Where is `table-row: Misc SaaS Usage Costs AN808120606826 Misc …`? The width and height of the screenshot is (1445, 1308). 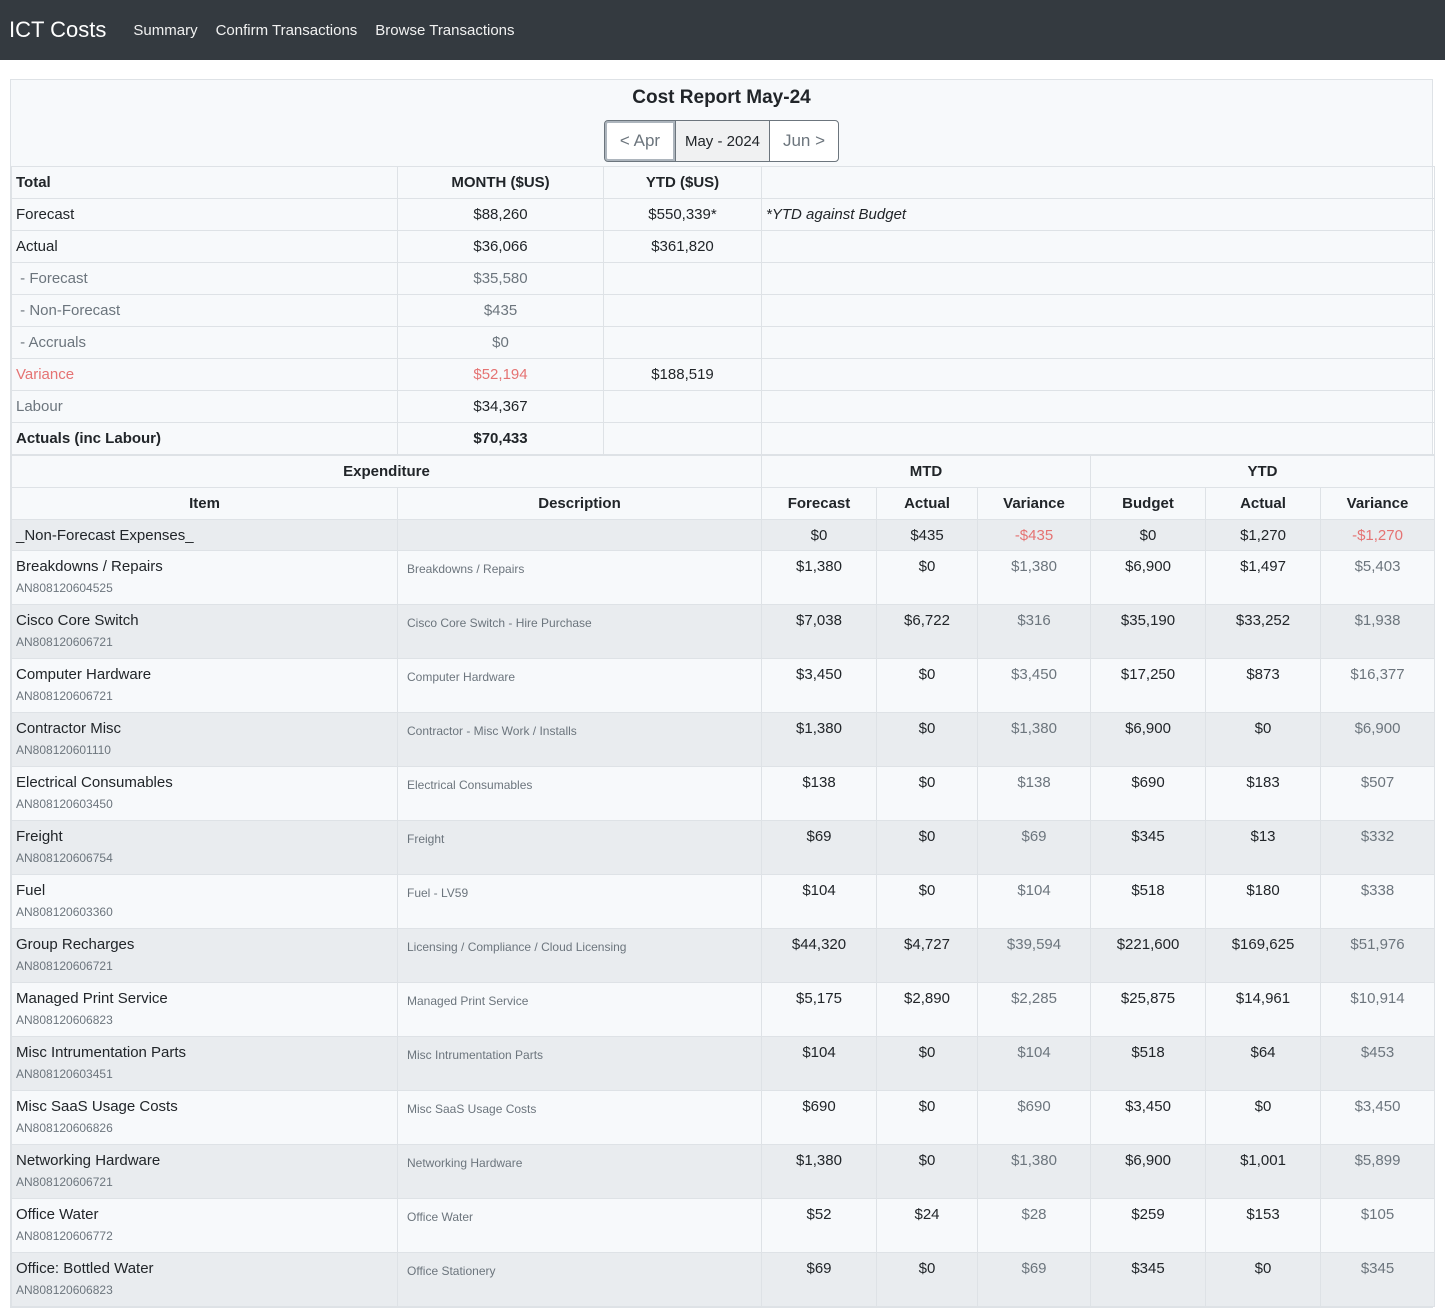 table-row: Misc SaaS Usage Costs AN808120606826 Misc … is located at coordinates (723, 1117).